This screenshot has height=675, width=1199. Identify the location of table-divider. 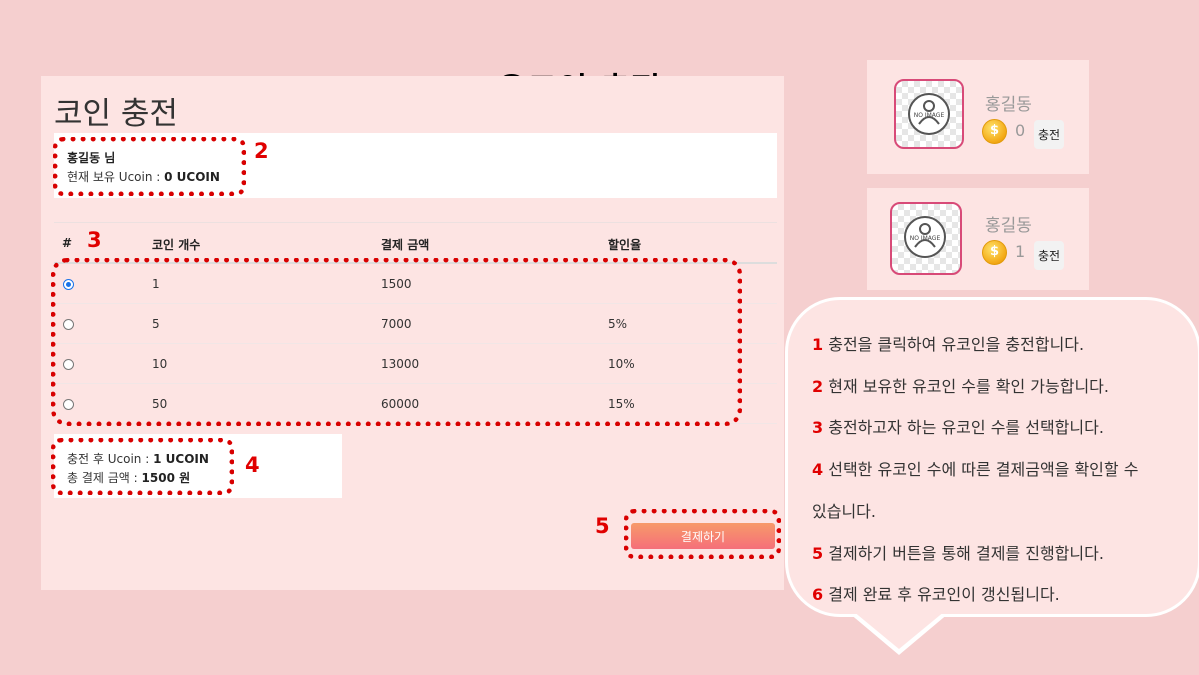
(415, 222).